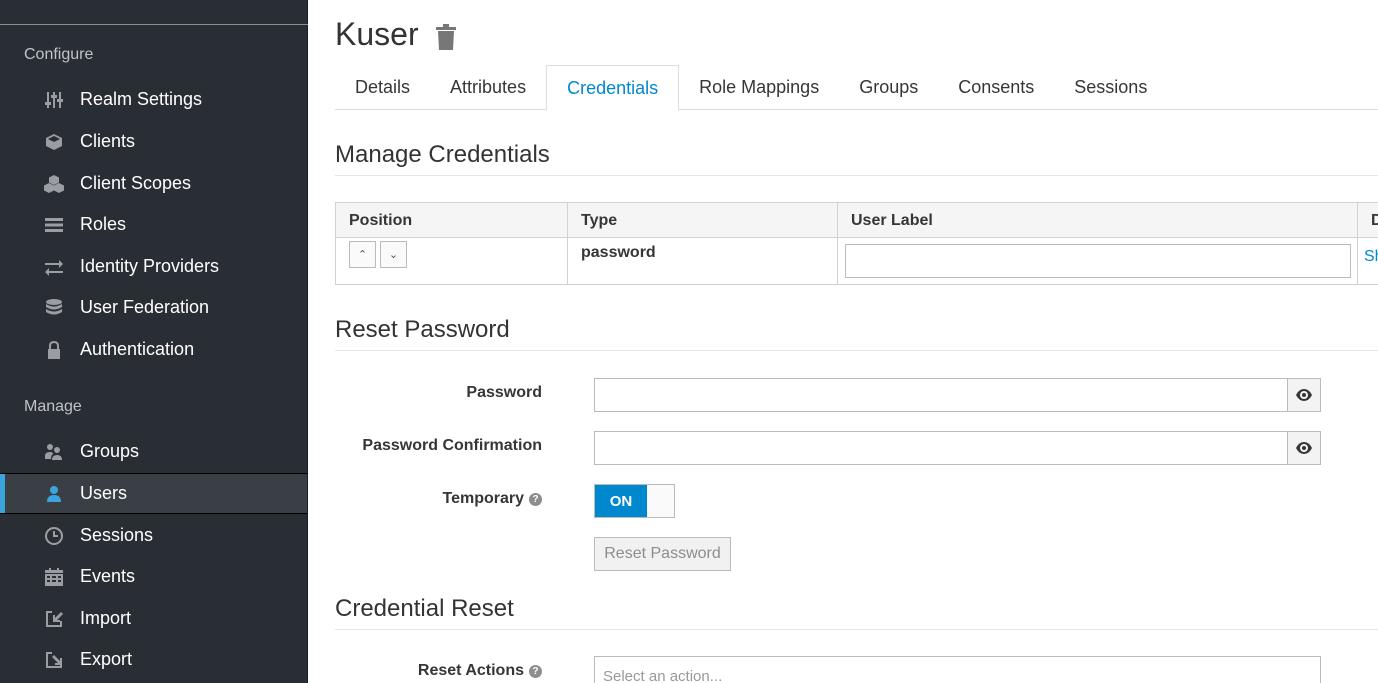 This screenshot has height=683, width=1378. I want to click on user-icon, so click(54, 494).